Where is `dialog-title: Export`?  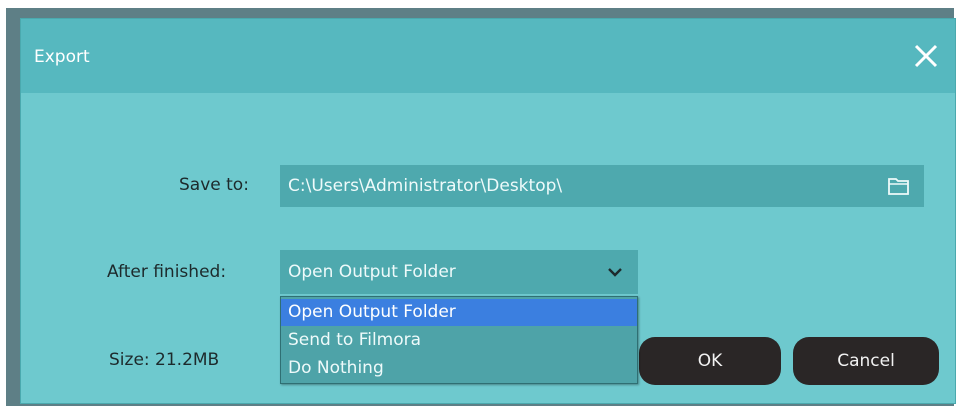
dialog-title: Export is located at coordinates (62, 57).